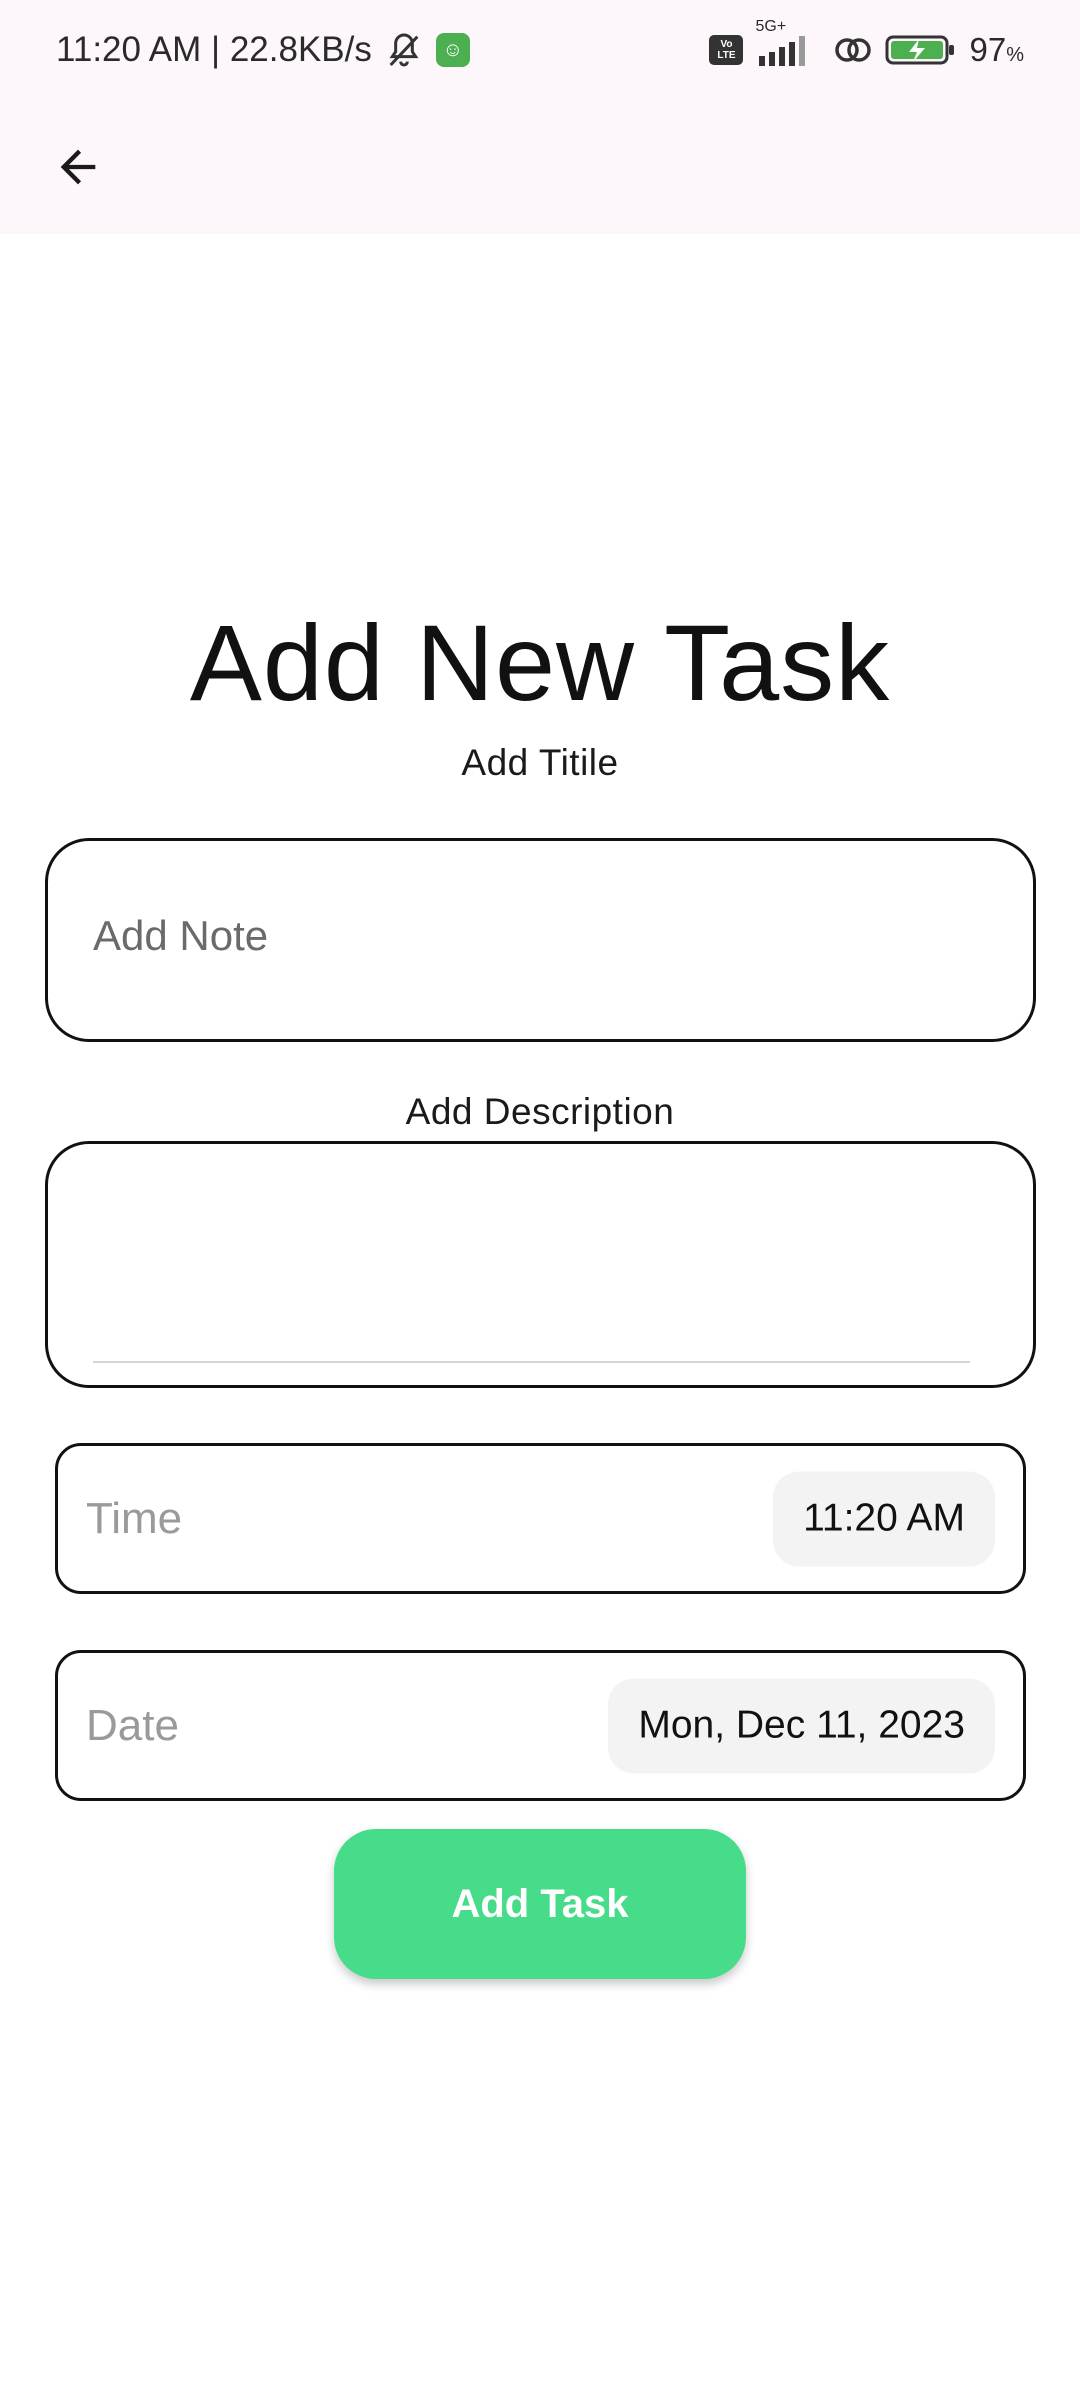 Image resolution: width=1080 pixels, height=2400 pixels. Describe the element at coordinates (540, 1111) in the screenshot. I see `description-label: Add Description` at that location.